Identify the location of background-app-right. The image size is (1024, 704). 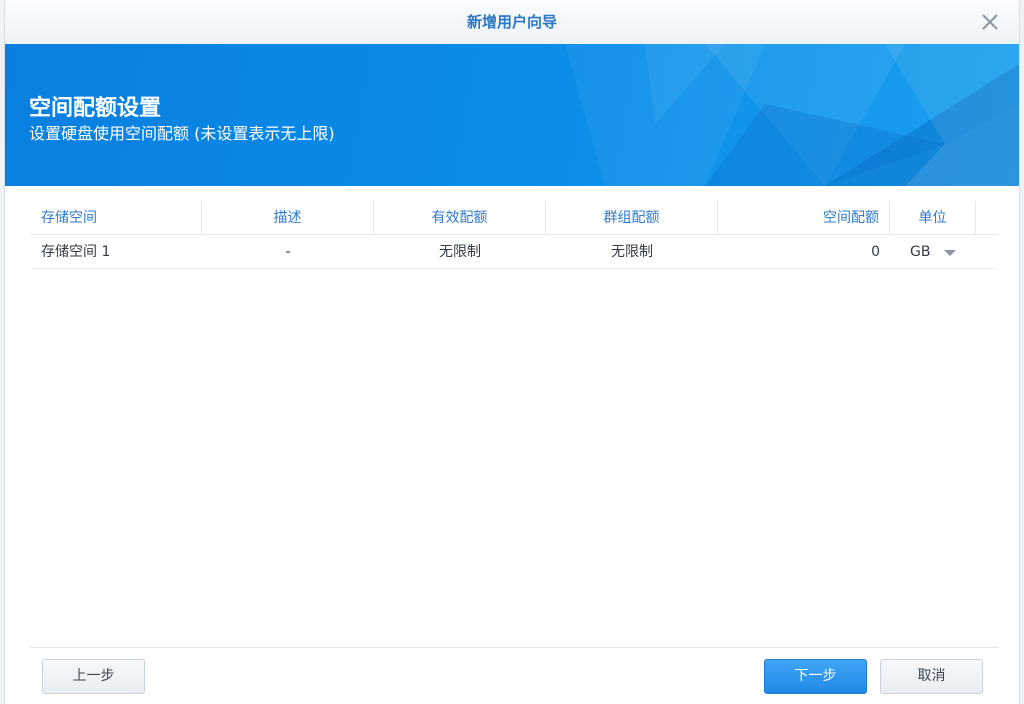
(1022, 352).